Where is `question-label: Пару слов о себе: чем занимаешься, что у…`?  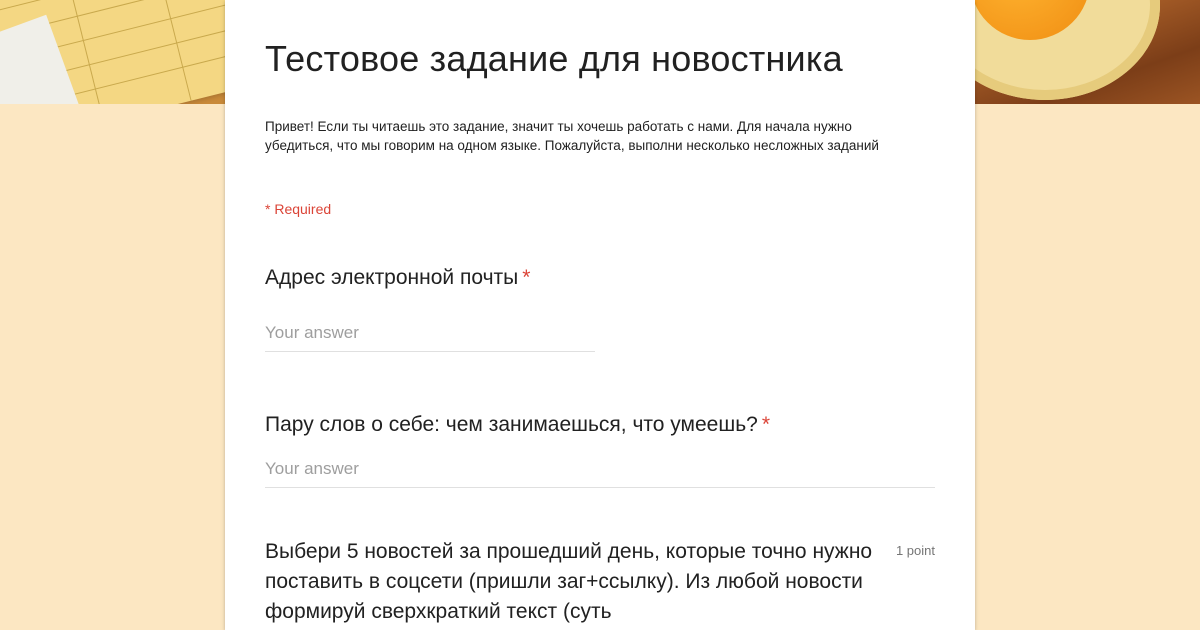
question-label: Пару слов о себе: чем занимаешься, что у… is located at coordinates (511, 424).